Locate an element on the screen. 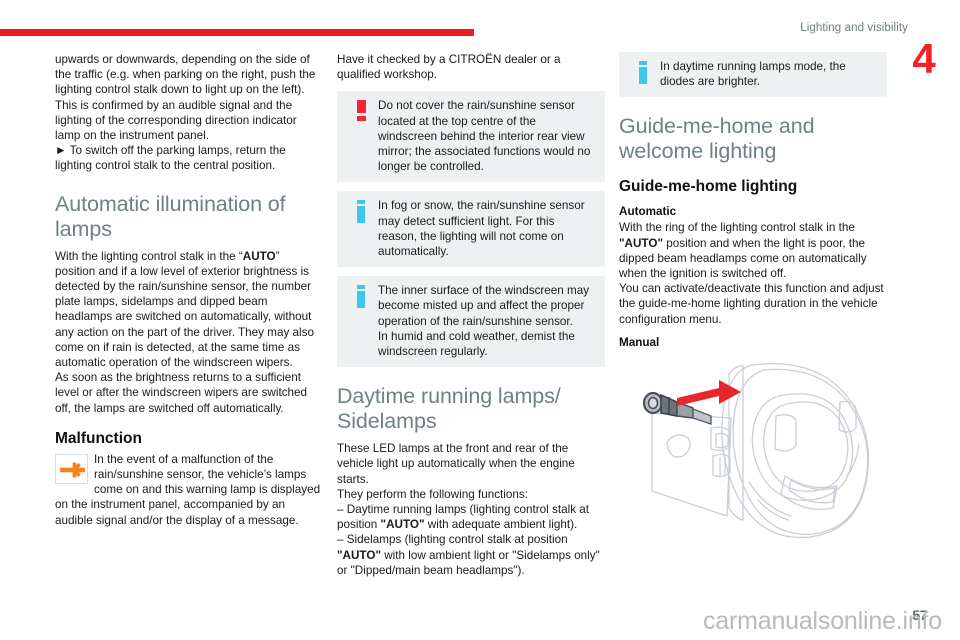 Image resolution: width=960 pixels, height=640 pixels. header-accent-rule is located at coordinates (237, 32).